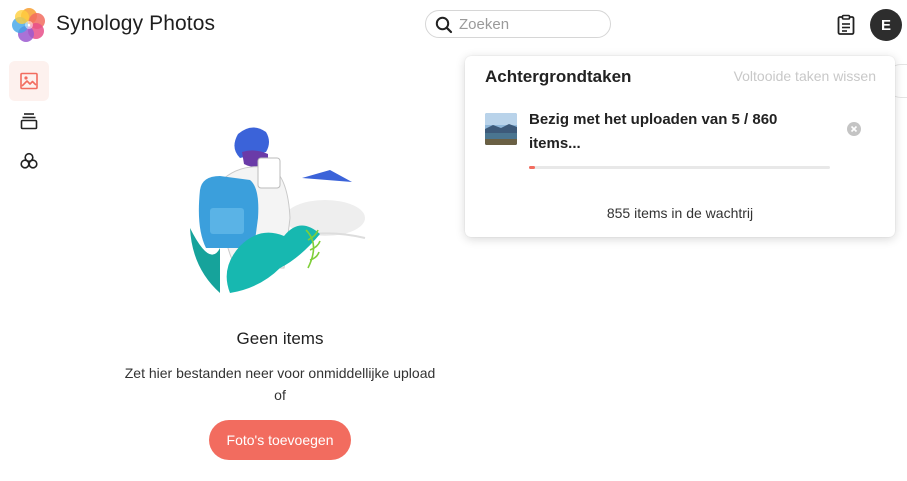 The width and height of the screenshot is (907, 481). I want to click on photo-icon, so click(29, 81).